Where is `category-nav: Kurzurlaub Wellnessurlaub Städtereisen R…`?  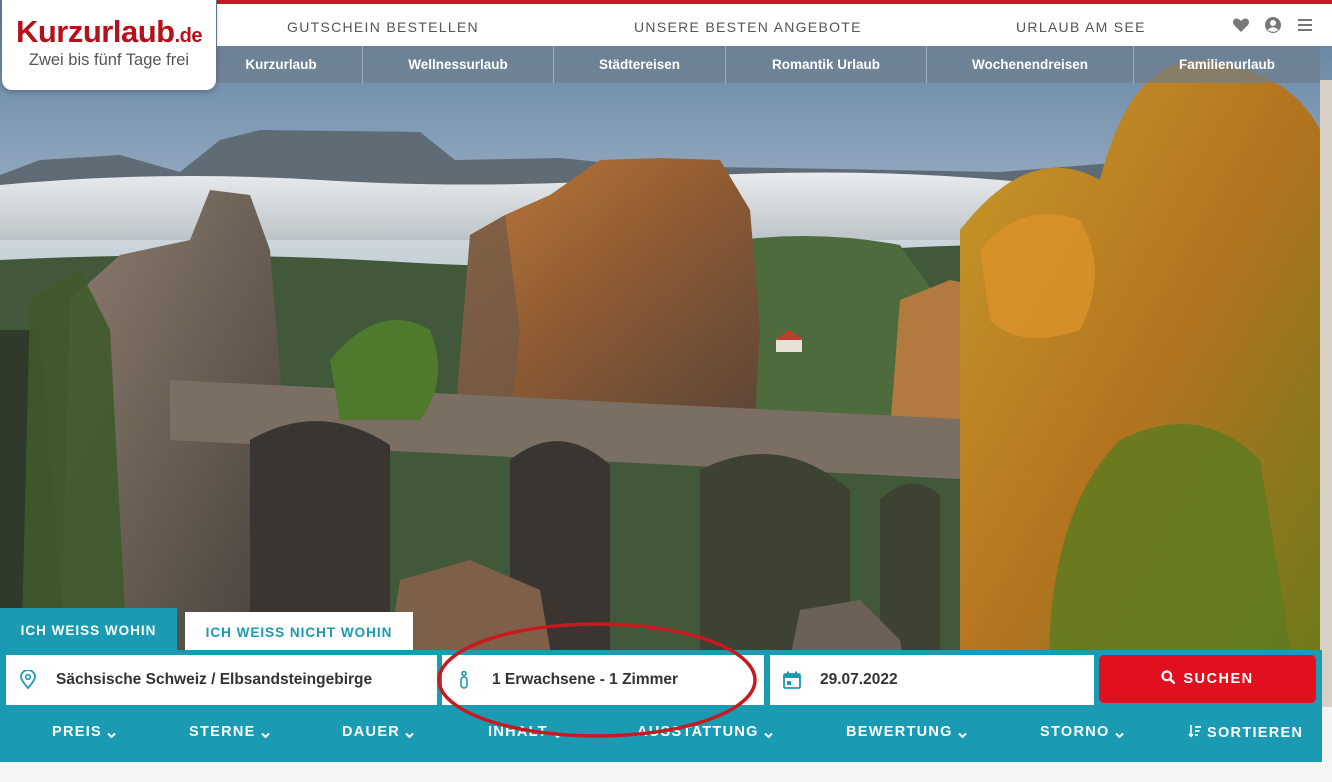
category-nav: Kurzurlaub Wellnessurlaub Städtereisen R… is located at coordinates (760, 64).